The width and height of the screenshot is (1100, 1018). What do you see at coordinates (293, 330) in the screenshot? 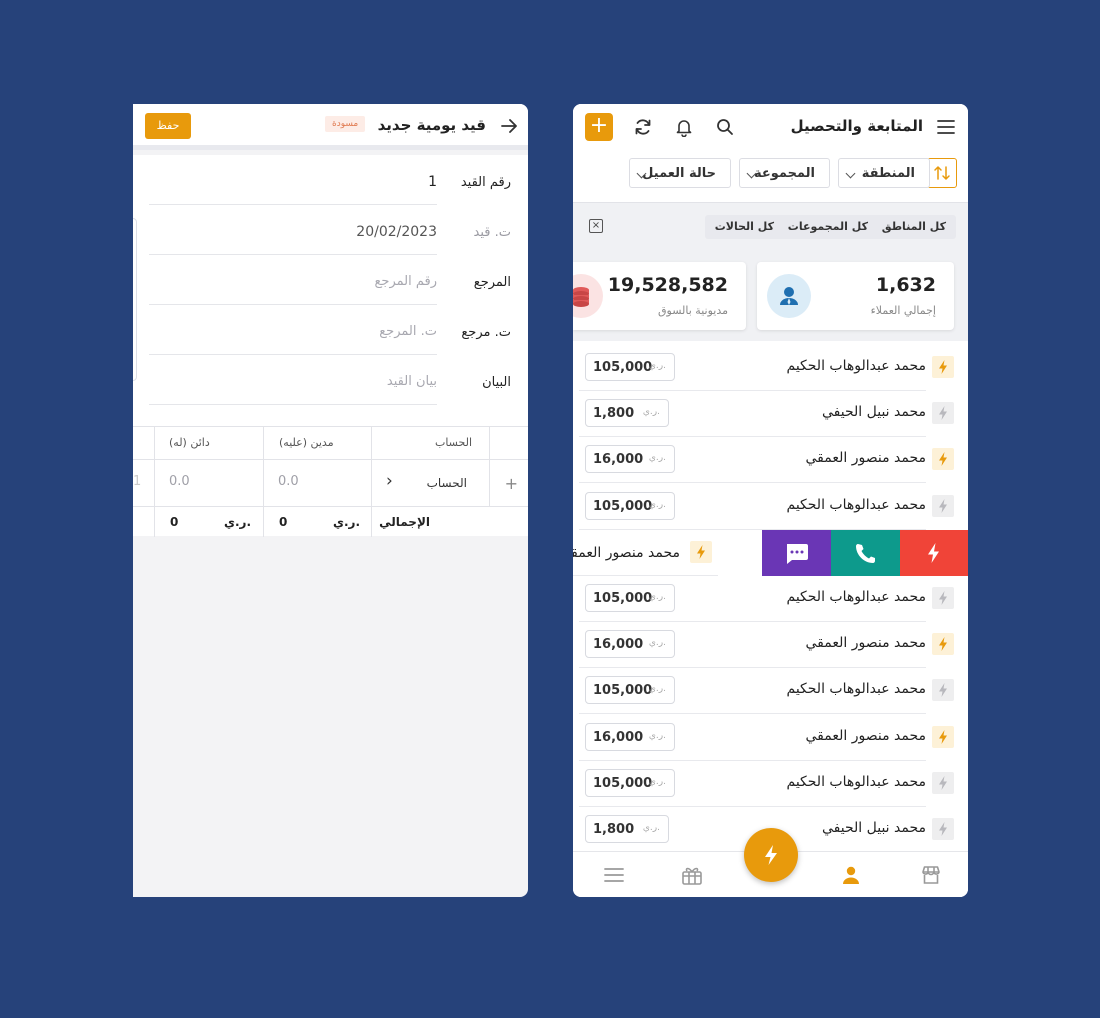
I see `reference-date-field: ت. المرجع` at bounding box center [293, 330].